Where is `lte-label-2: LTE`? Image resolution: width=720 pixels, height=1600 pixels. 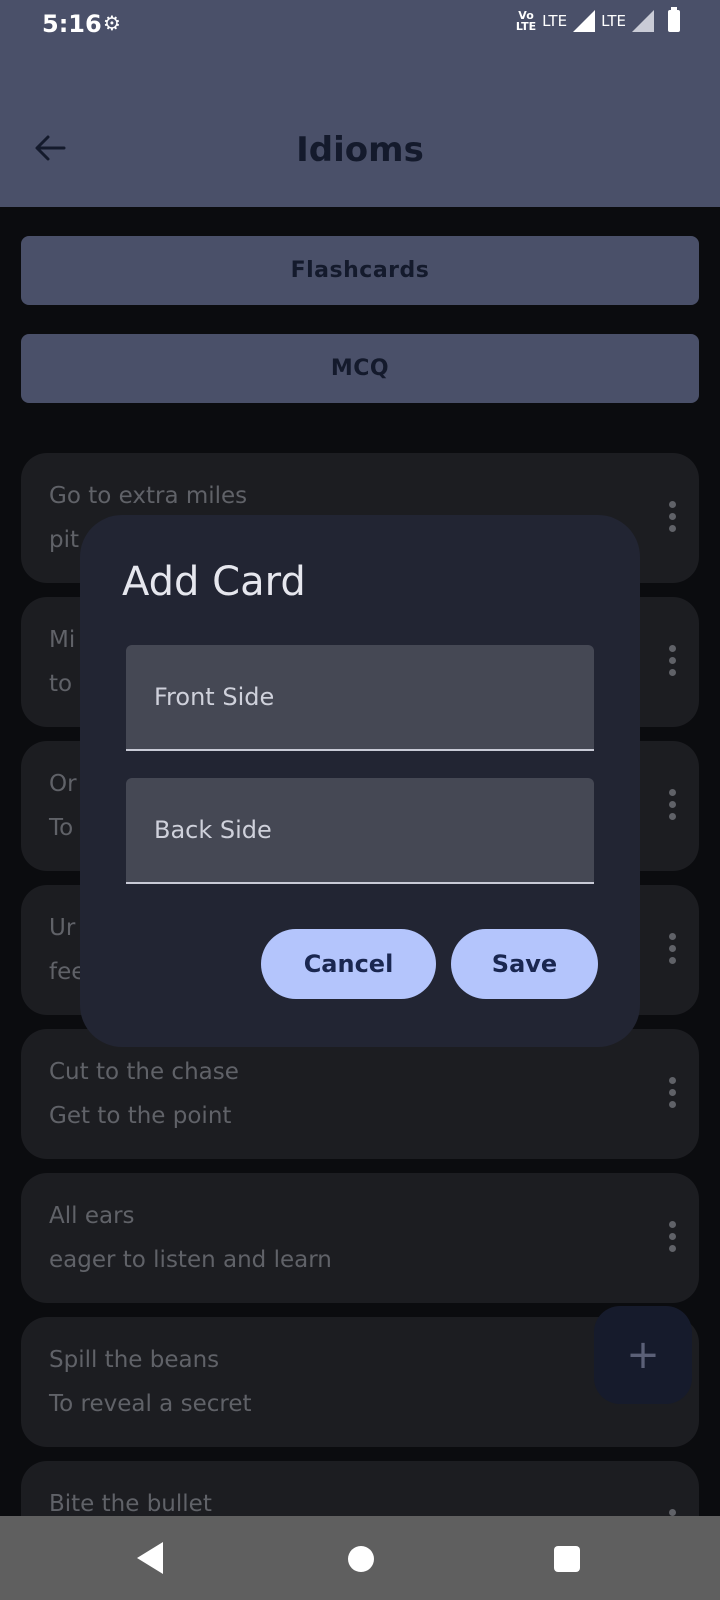
lte-label-2: LTE is located at coordinates (613, 21).